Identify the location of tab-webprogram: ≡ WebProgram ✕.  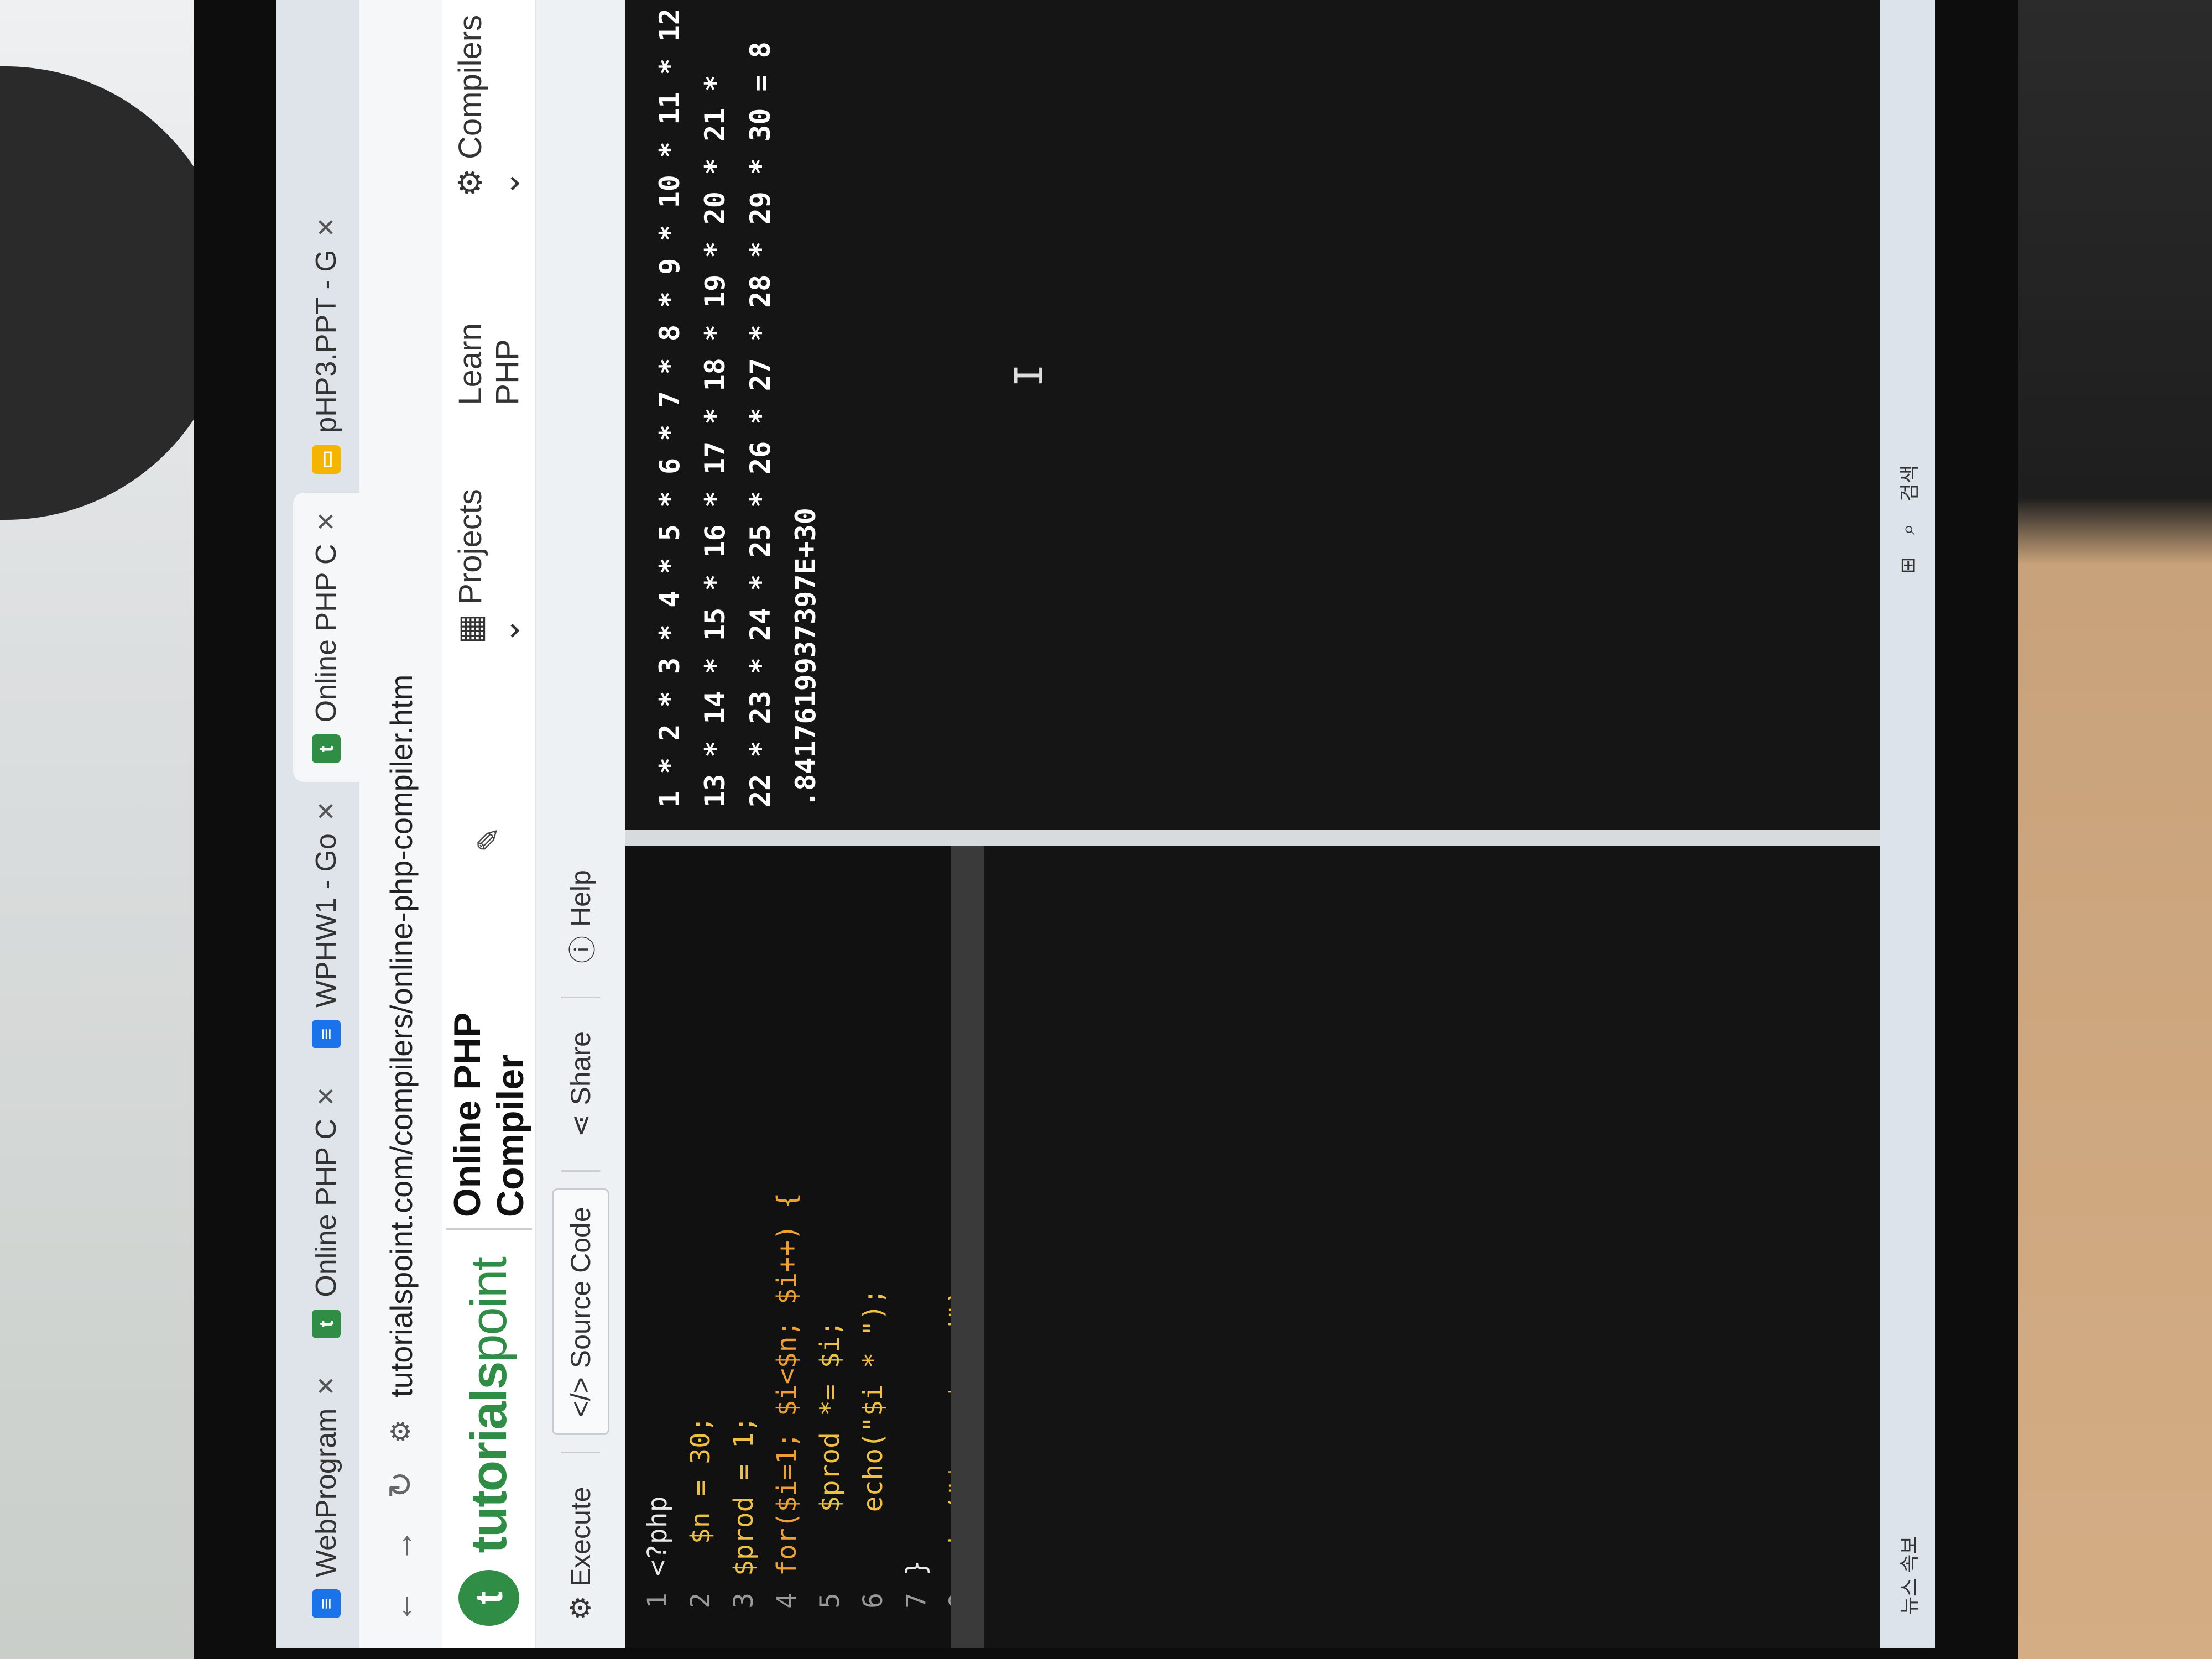
(326, 1497).